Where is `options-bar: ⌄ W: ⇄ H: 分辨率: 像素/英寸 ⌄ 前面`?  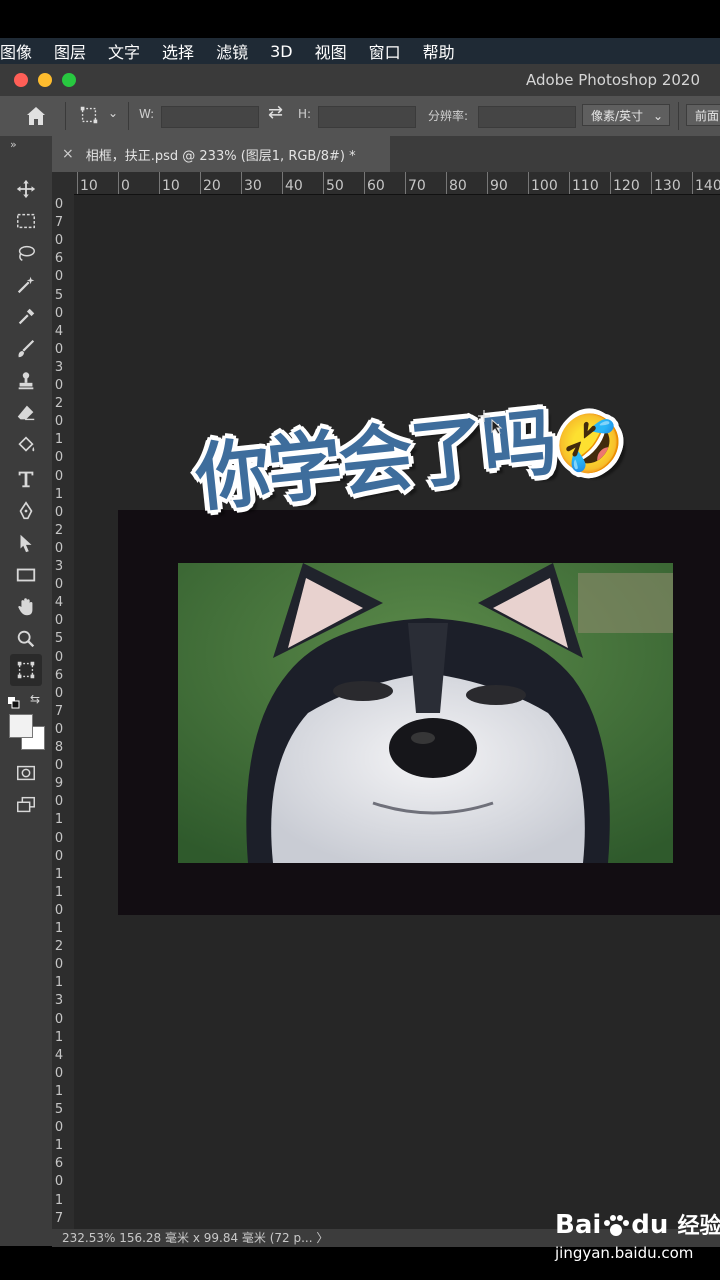
options-bar: ⌄ W: ⇄ H: 分辨率: 像素/英寸 ⌄ 前面 is located at coordinates (360, 116).